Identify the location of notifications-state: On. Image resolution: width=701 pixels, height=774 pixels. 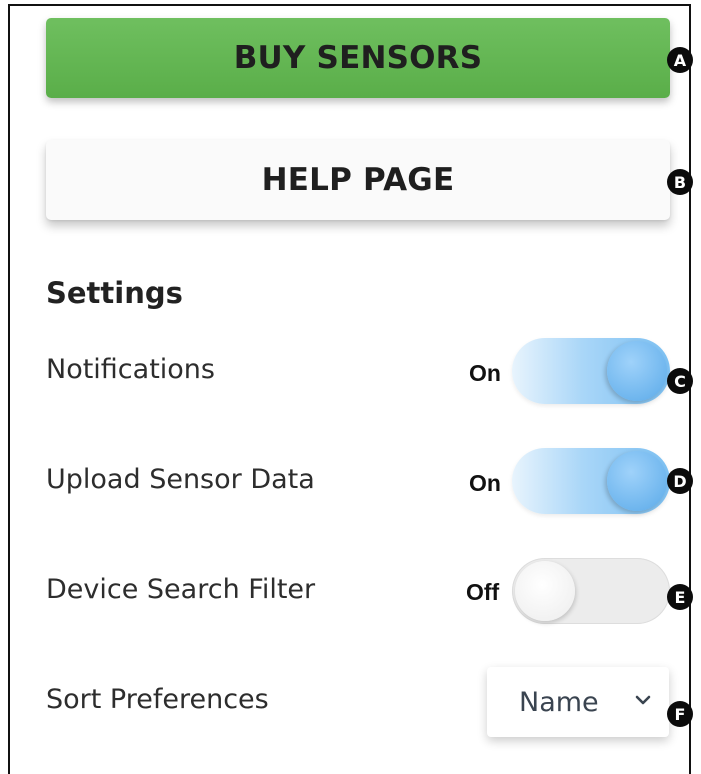
(485, 373).